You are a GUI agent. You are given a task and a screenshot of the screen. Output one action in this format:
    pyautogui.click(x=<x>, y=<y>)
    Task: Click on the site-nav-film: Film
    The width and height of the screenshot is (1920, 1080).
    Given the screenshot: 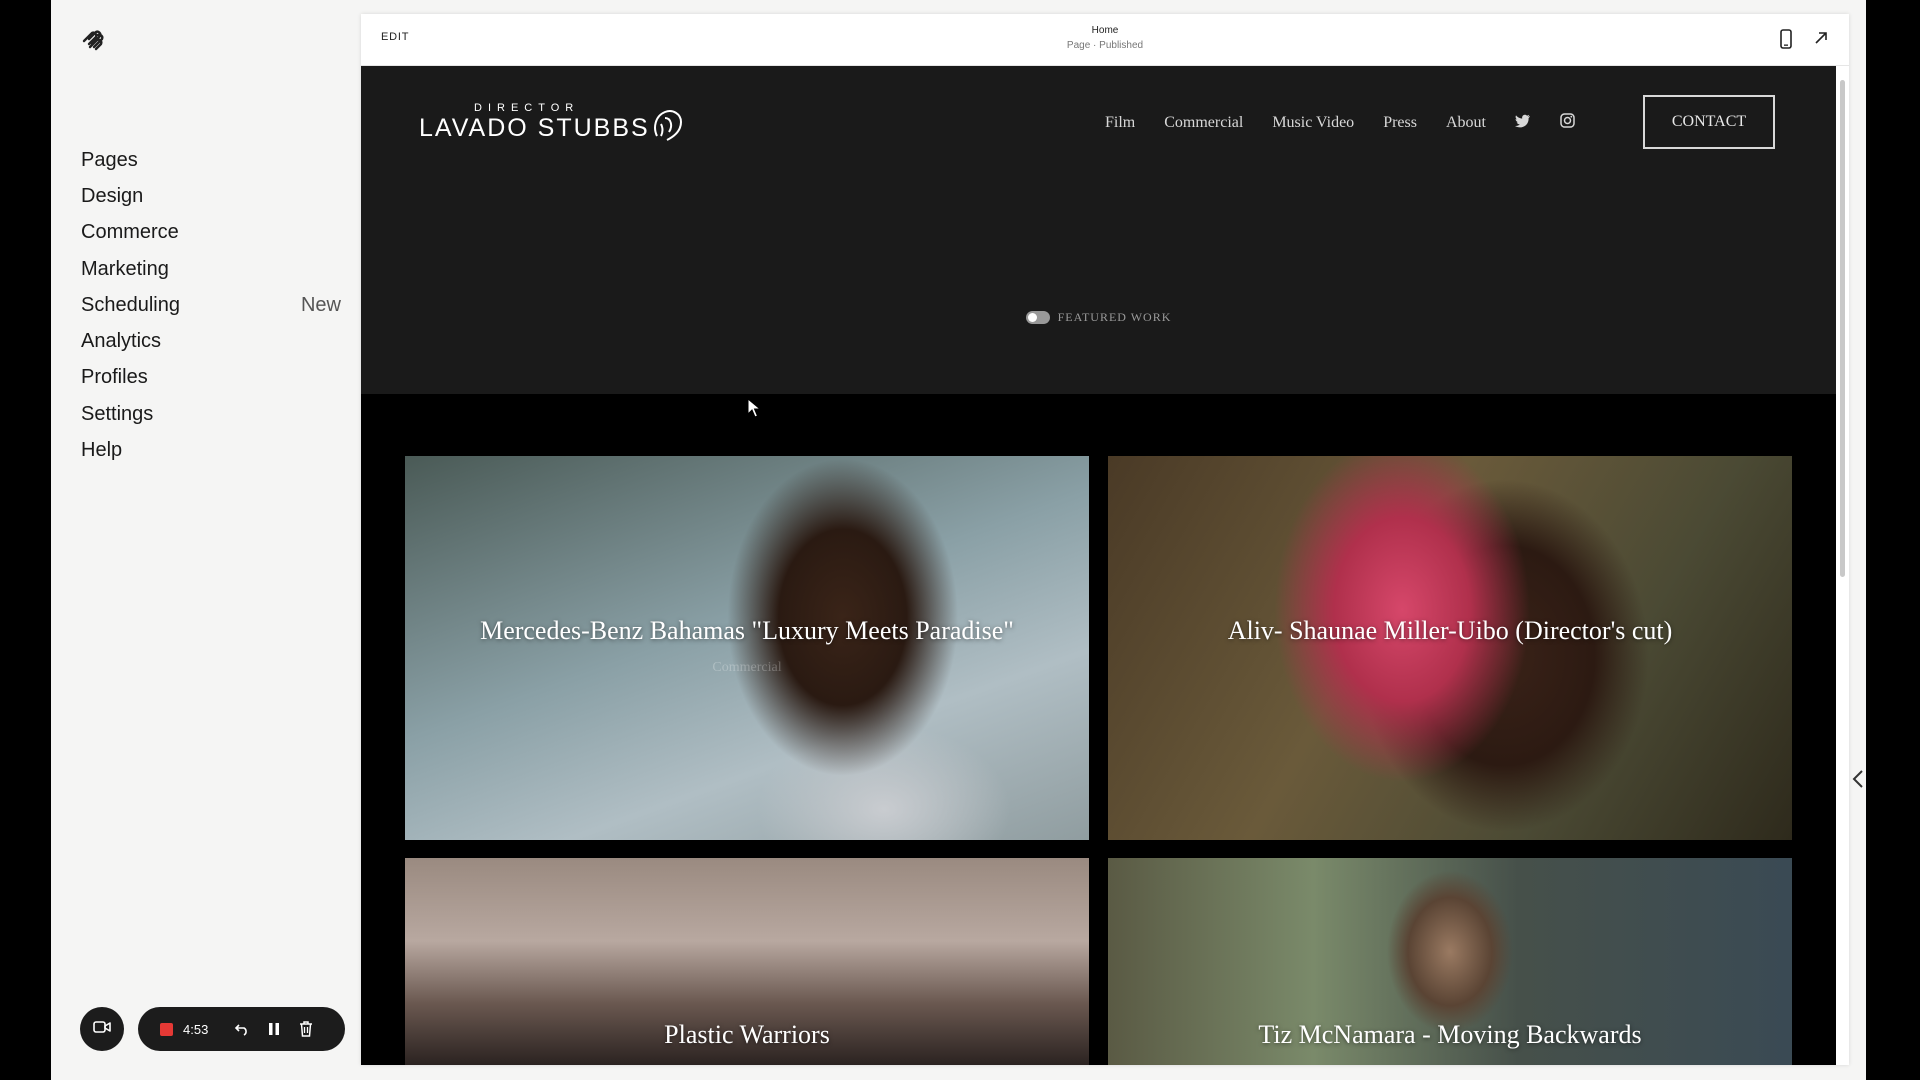 What is the action you would take?
    pyautogui.click(x=1120, y=123)
    